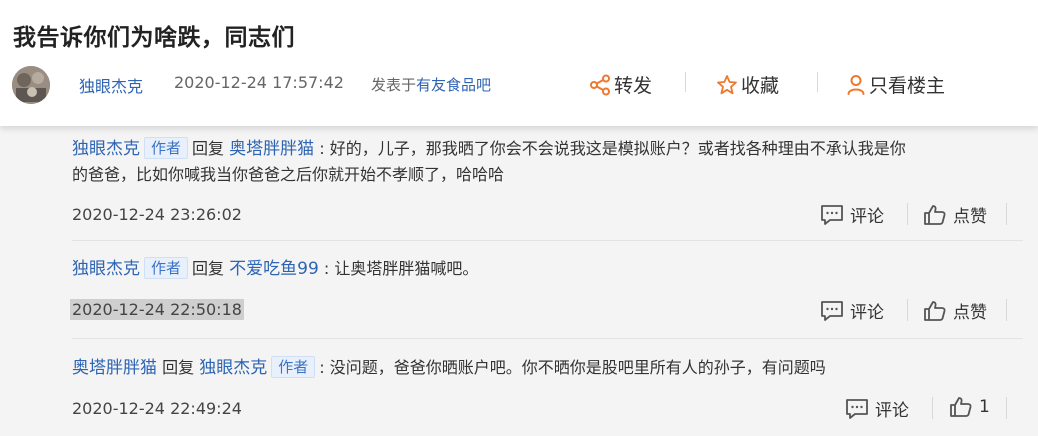 The width and height of the screenshot is (1038, 436). What do you see at coordinates (727, 84) in the screenshot?
I see `star-icon` at bounding box center [727, 84].